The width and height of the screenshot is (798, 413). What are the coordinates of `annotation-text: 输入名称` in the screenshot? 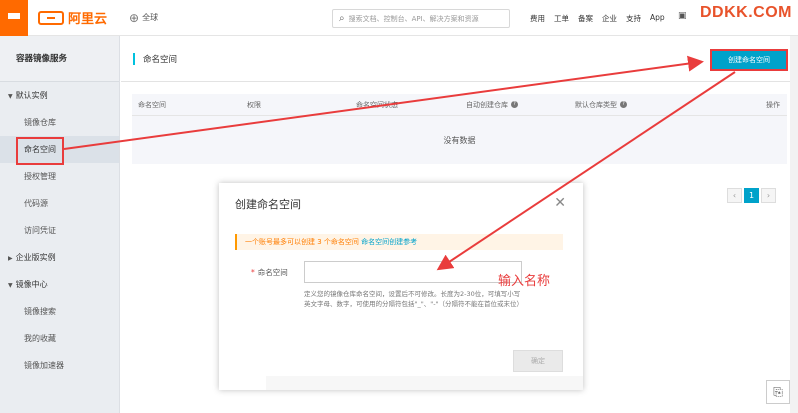 It's located at (524, 281).